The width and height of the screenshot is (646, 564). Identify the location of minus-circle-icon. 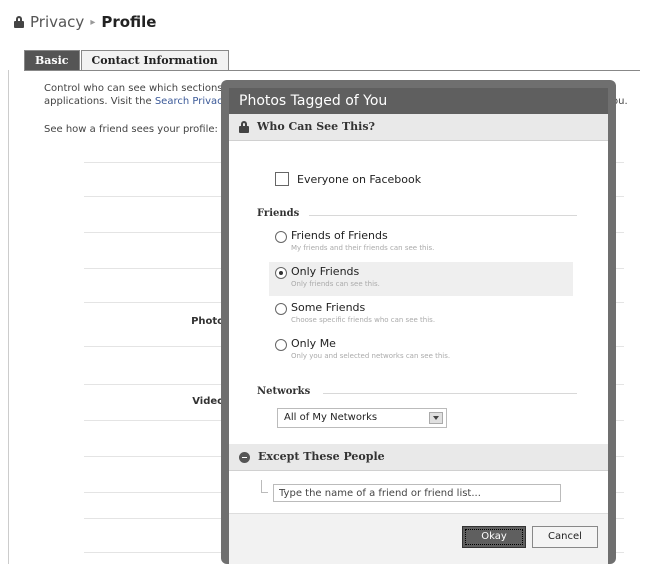
(244, 457).